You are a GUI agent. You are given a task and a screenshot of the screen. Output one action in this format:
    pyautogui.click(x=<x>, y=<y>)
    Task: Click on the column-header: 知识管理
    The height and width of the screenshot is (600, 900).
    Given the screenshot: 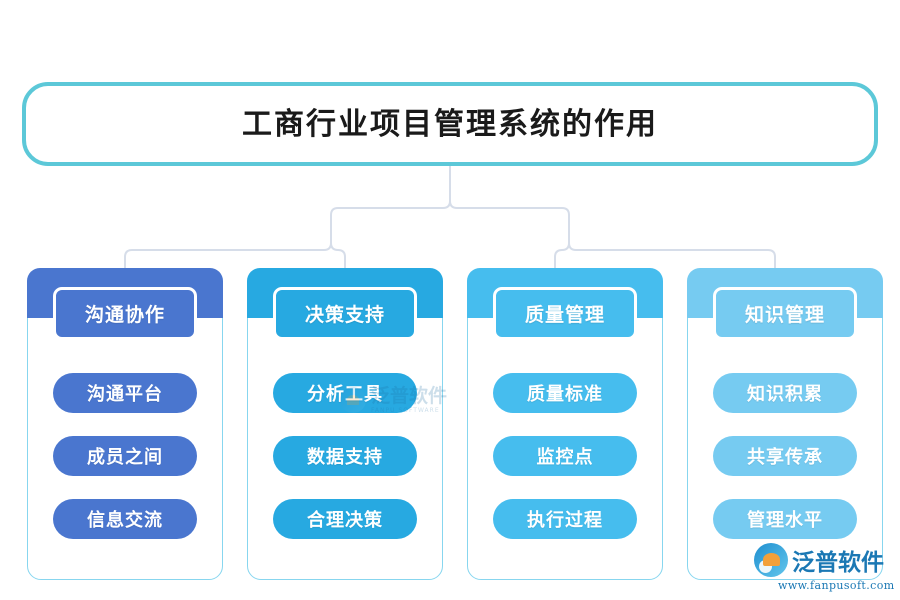 What is the action you would take?
    pyautogui.click(x=785, y=313)
    